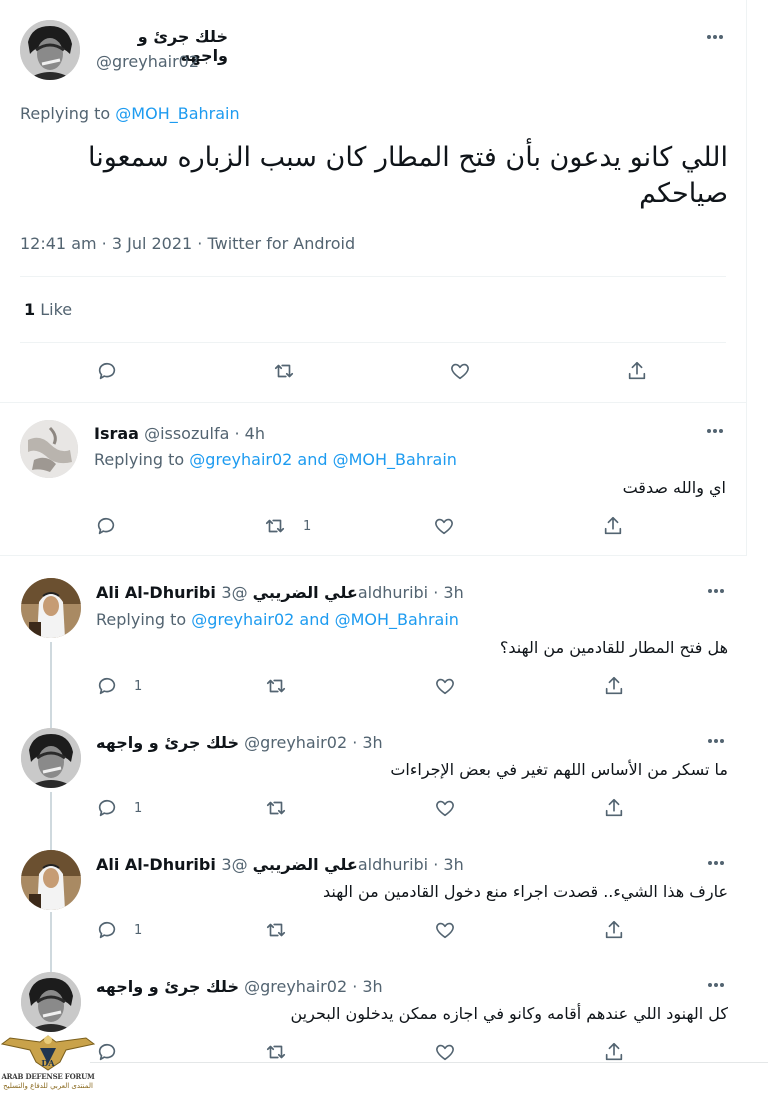 The width and height of the screenshot is (768, 1096). Describe the element at coordinates (746, 277) in the screenshot. I see `column-border` at that location.